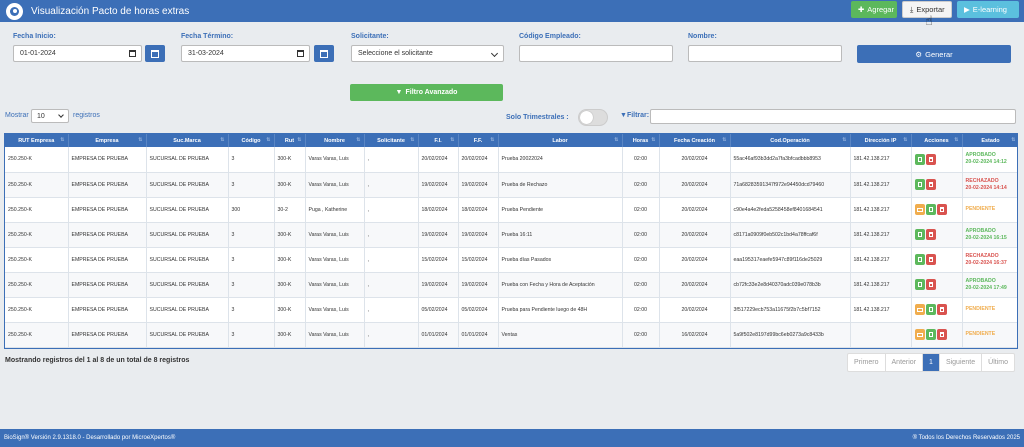  Describe the element at coordinates (991, 235) in the screenshot. I see `status-badge: APROBADO 20-02-2024 16:15` at that location.